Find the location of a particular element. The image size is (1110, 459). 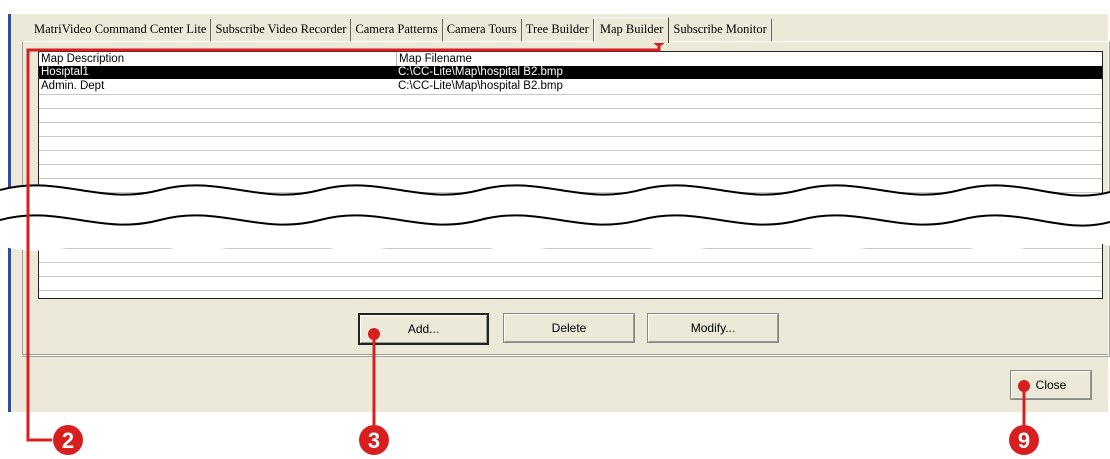

callout-number-close: 9 is located at coordinates (1024, 440).